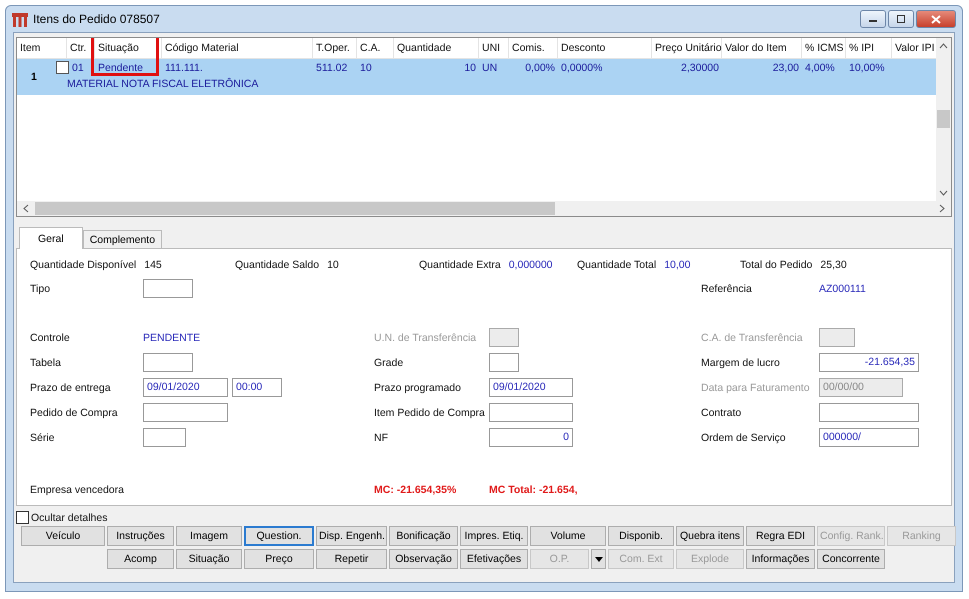 The height and width of the screenshot is (599, 969). What do you see at coordinates (470, 68) in the screenshot?
I see `table-cell: 10` at bounding box center [470, 68].